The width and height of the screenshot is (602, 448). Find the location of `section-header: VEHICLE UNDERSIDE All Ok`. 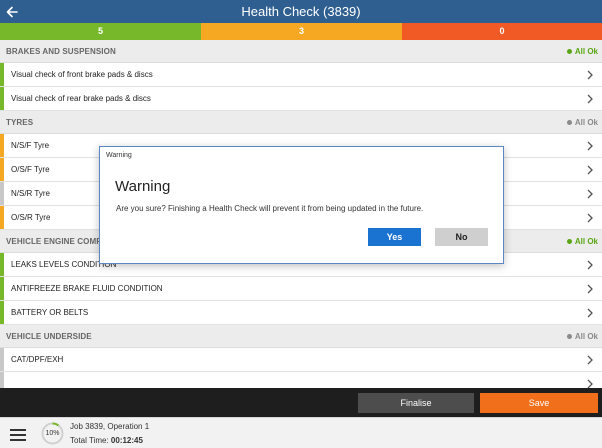

section-header: VEHICLE UNDERSIDE All Ok is located at coordinates (301, 336).